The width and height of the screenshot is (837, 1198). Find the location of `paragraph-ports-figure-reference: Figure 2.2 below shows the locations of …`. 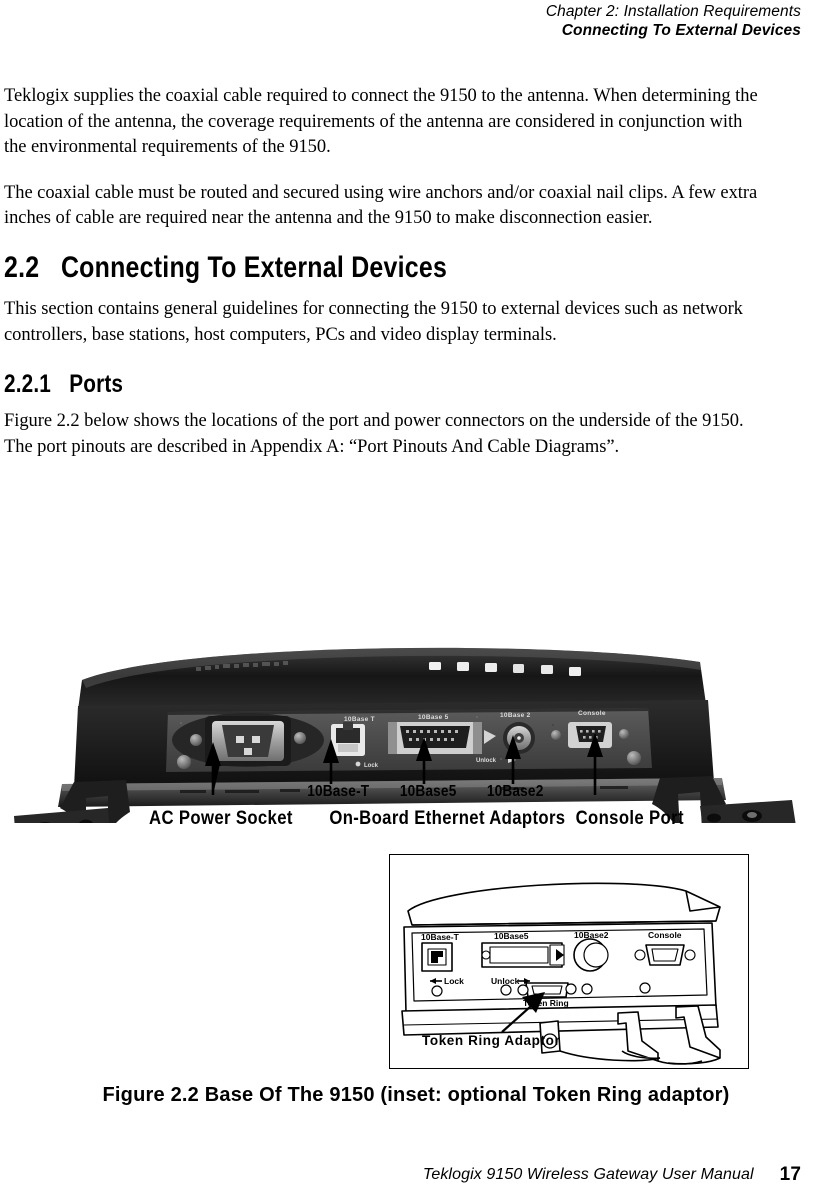

paragraph-ports-figure-reference: Figure 2.2 below shows the locations of … is located at coordinates (374, 434).